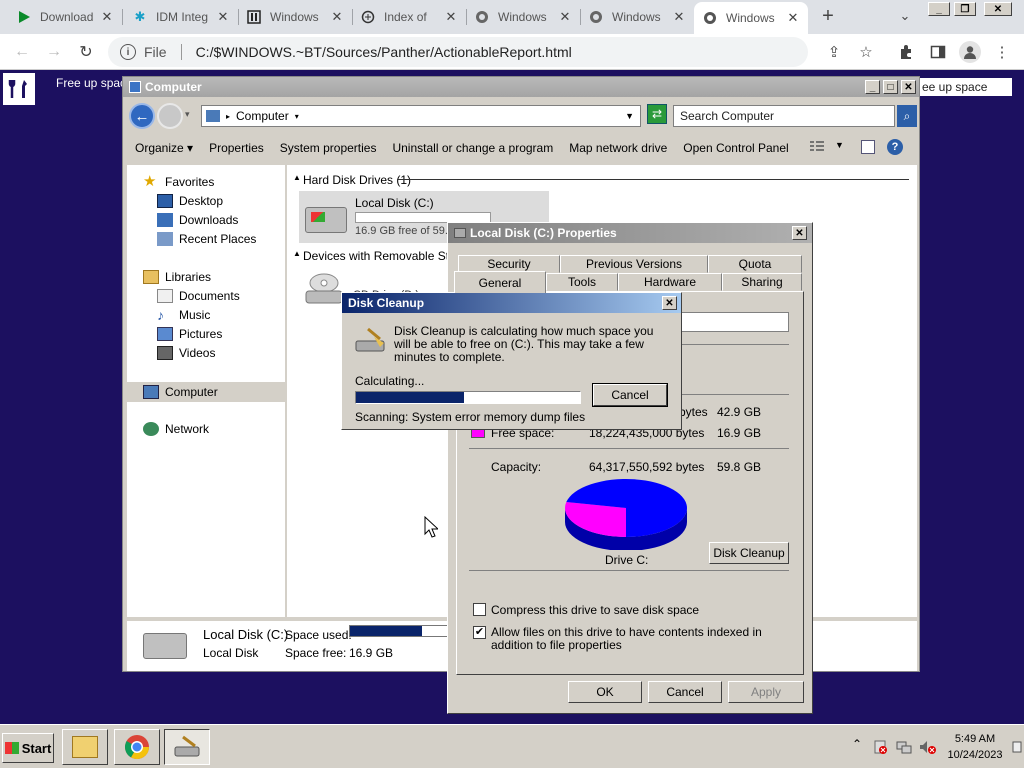  I want to click on tab-general: General, so click(500, 282).